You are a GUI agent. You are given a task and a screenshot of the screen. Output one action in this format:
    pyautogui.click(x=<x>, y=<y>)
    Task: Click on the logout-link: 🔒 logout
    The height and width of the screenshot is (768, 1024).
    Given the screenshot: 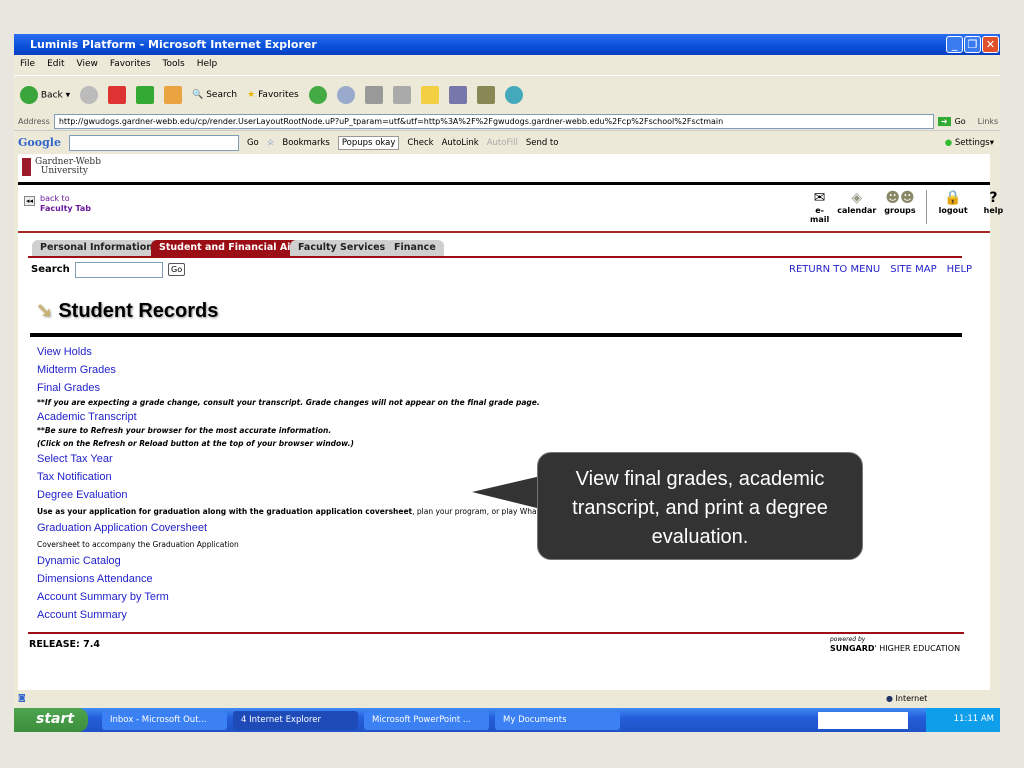 What is the action you would take?
    pyautogui.click(x=953, y=207)
    